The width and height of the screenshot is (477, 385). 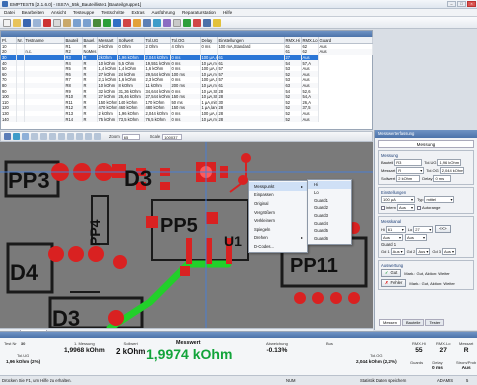 What do you see at coordinates (37, 22) in the screenshot?
I see `print-icon` at bounding box center [37, 22].